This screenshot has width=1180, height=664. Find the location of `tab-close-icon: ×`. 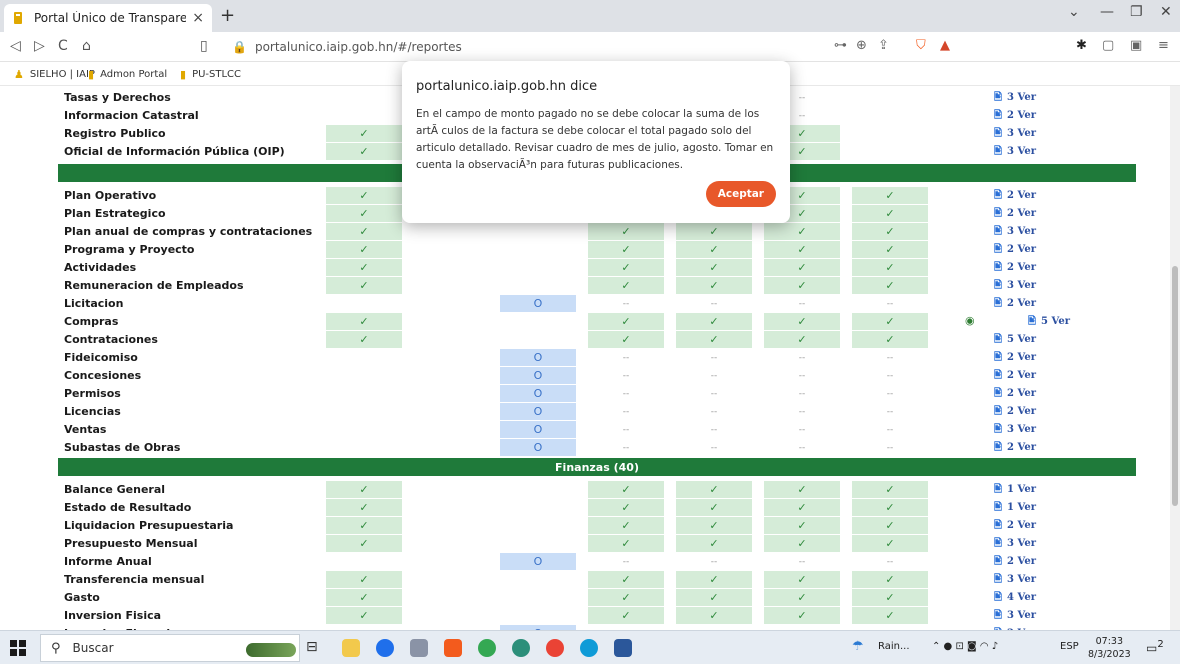

tab-close-icon: × is located at coordinates (198, 18).